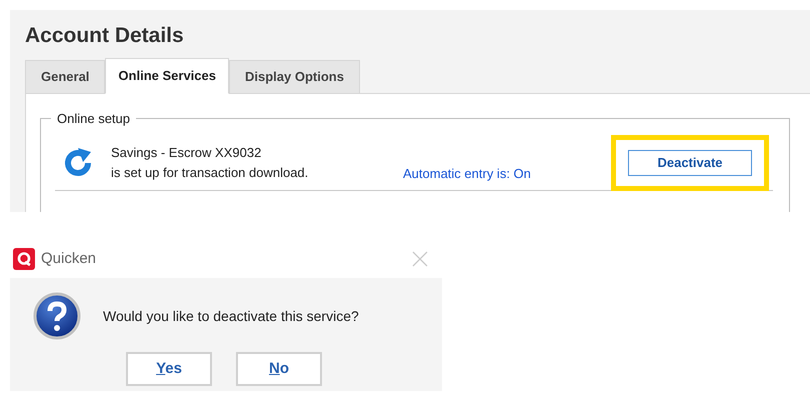  What do you see at coordinates (68, 258) in the screenshot?
I see `dialog-title: Quicken` at bounding box center [68, 258].